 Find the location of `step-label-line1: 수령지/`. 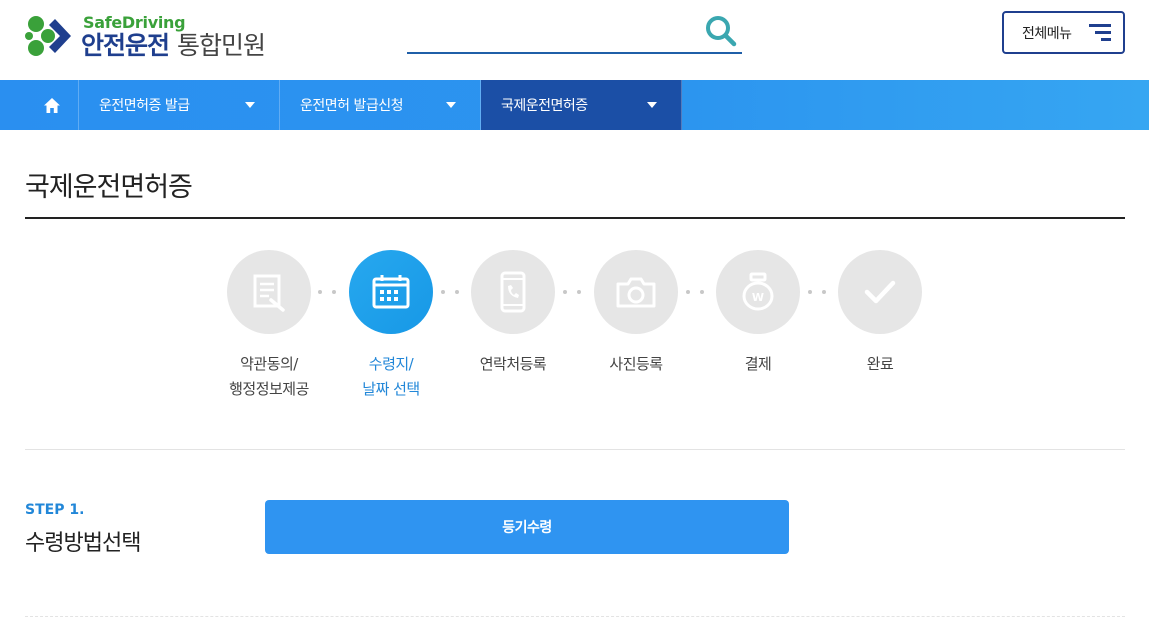

step-label-line1: 수령지/ is located at coordinates (391, 364).